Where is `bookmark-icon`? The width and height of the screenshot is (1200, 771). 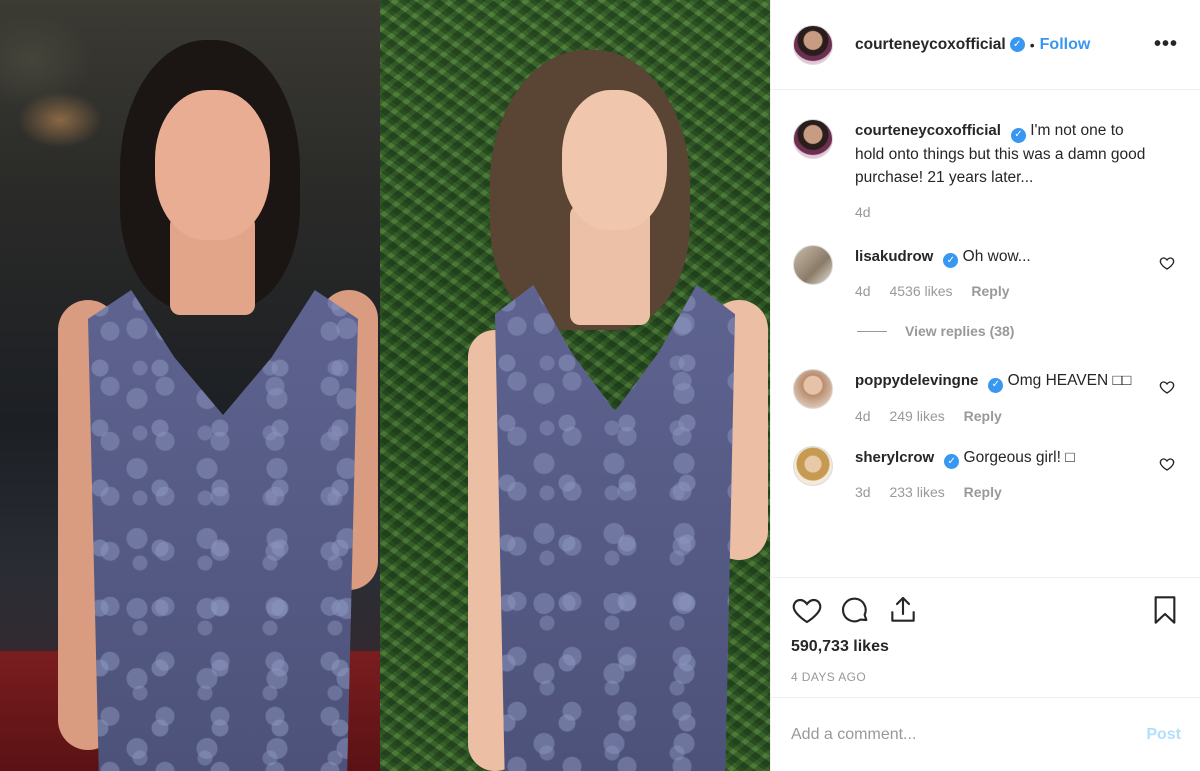 bookmark-icon is located at coordinates (1165, 610).